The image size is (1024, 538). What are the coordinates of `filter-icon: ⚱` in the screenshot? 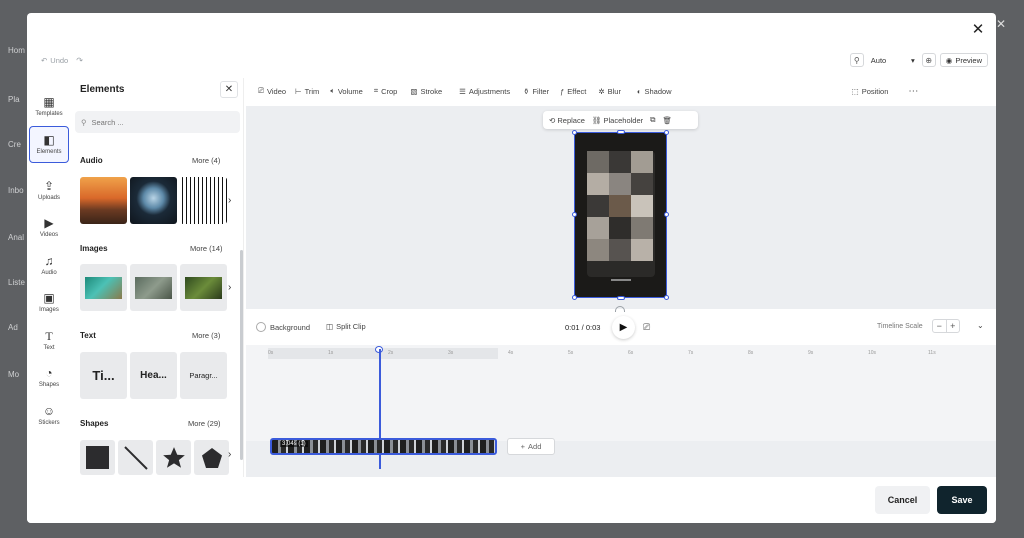 It's located at (526, 91).